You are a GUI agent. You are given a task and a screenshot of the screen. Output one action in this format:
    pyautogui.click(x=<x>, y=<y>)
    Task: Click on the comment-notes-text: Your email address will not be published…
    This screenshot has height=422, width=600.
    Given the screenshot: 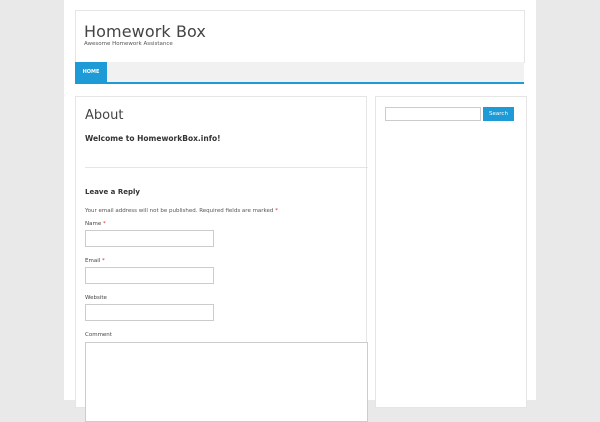 What is the action you would take?
    pyautogui.click(x=179, y=211)
    